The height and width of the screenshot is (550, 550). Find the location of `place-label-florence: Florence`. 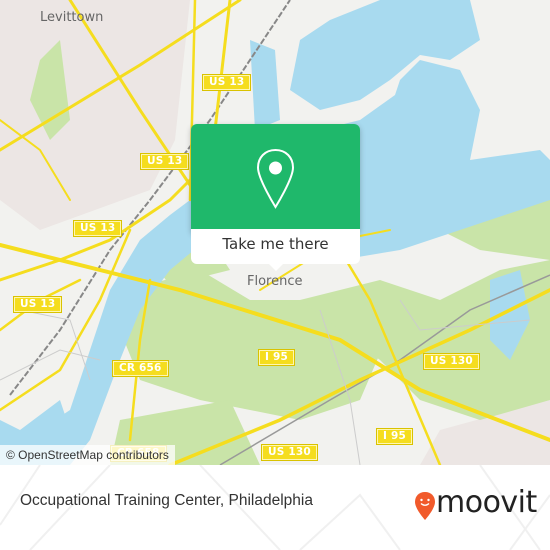

place-label-florence: Florence is located at coordinates (275, 281).